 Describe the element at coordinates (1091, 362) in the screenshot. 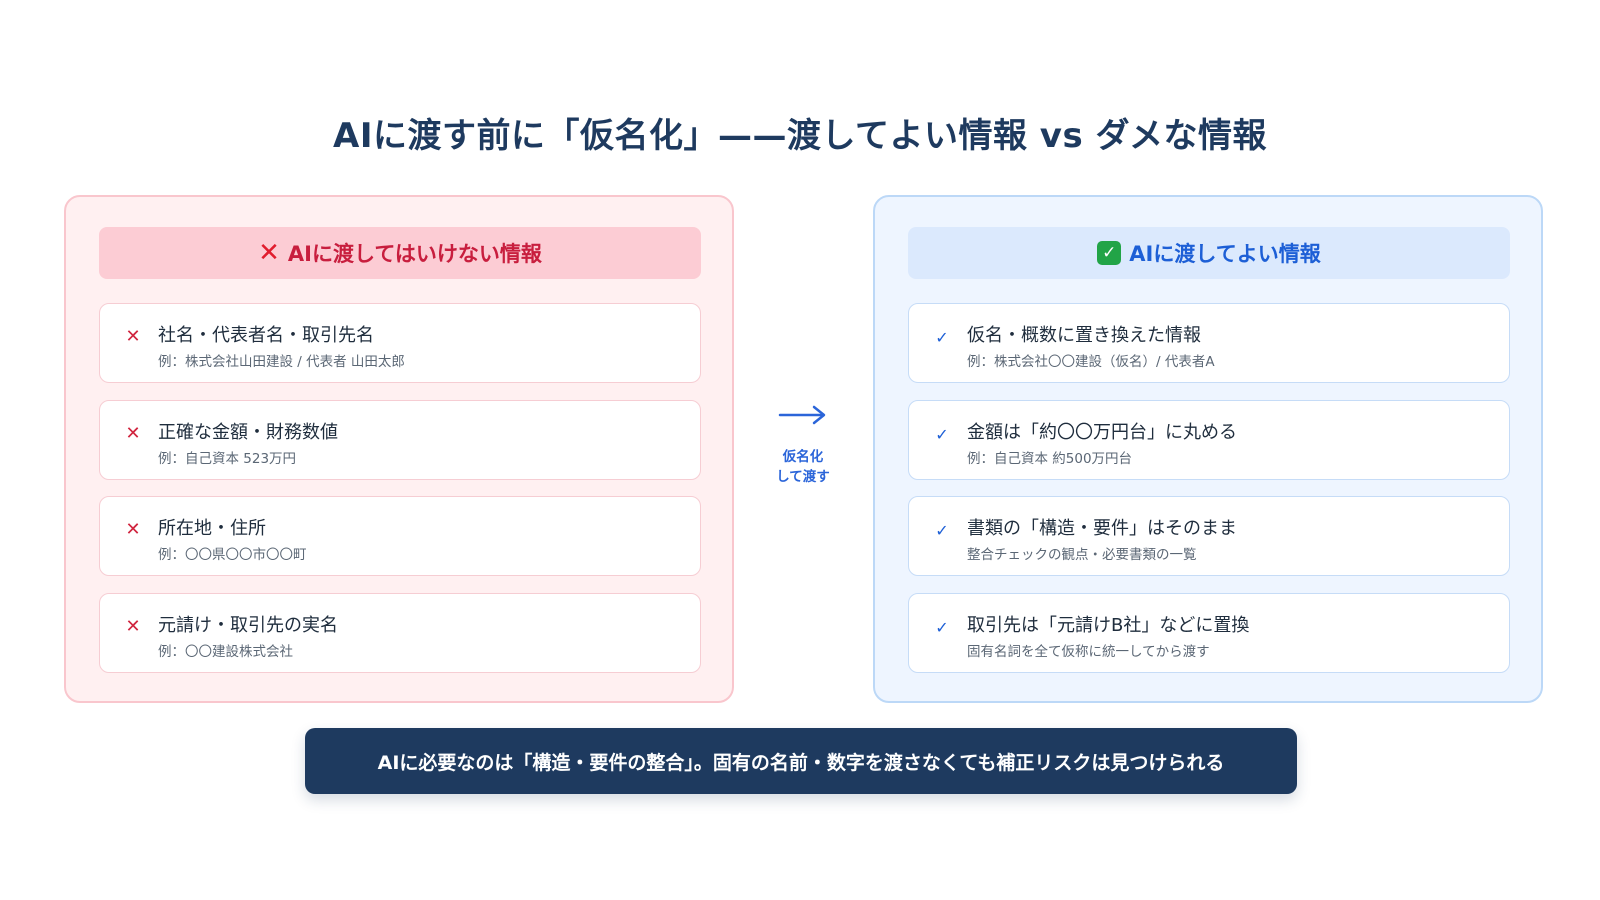

I see `good-item-example: 例：株式会社〇〇建設（仮名）/ 代表者A` at that location.